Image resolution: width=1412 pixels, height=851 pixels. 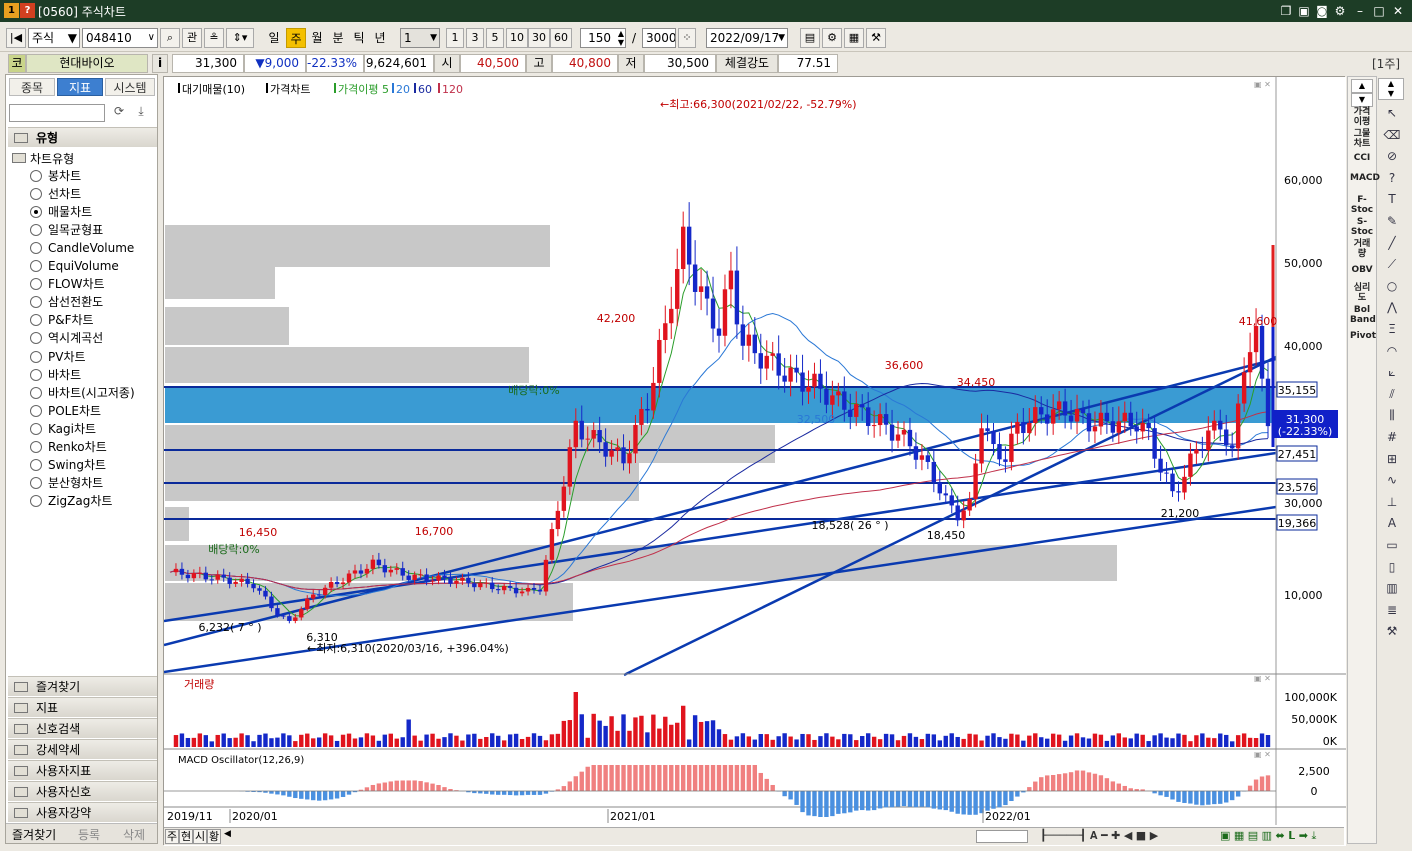 What do you see at coordinates (1391, 89) in the screenshot?
I see `scroll-updown-icon: ▲ ▼` at bounding box center [1391, 89].